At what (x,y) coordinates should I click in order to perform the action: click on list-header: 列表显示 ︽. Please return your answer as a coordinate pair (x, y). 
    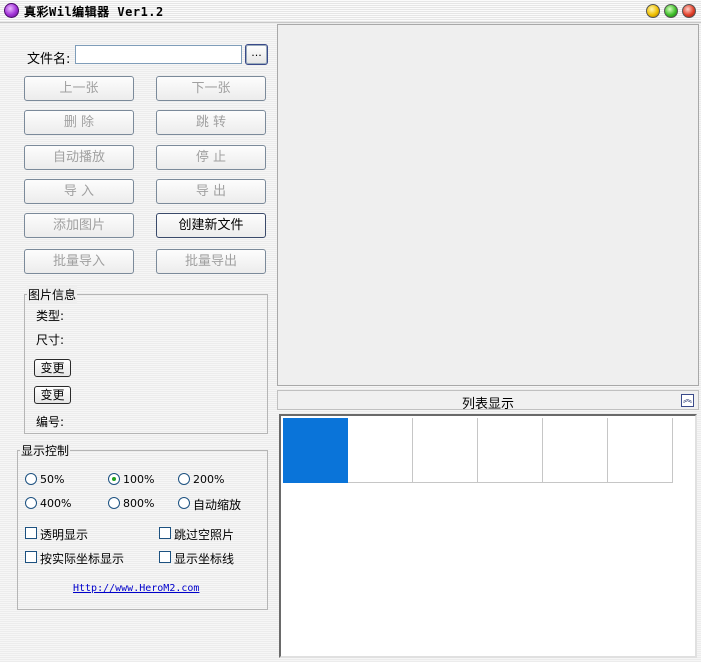
    Looking at the image, I should click on (488, 401).